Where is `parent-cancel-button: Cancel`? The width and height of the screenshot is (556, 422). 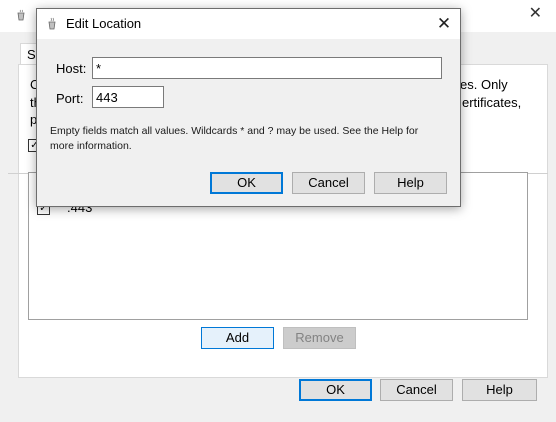
parent-cancel-button: Cancel is located at coordinates (416, 390).